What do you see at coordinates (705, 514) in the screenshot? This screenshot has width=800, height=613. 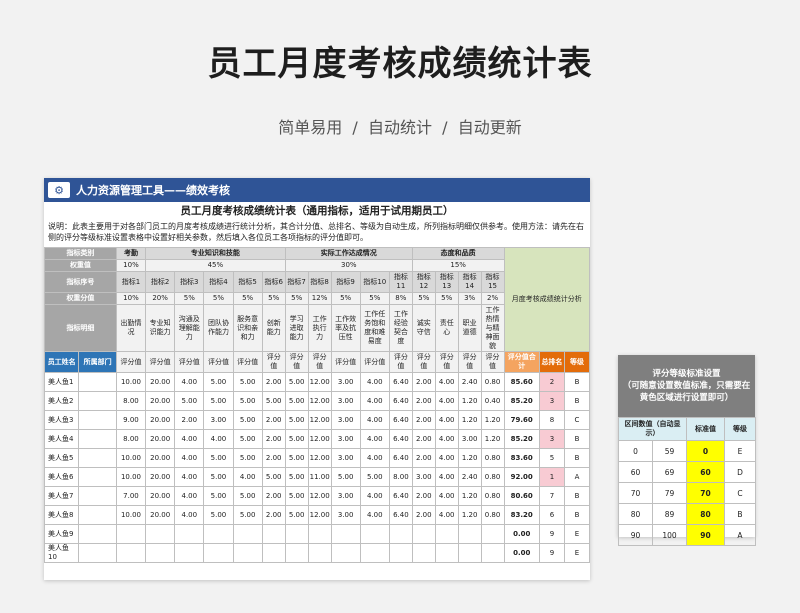 I see `standard-value-input: 80` at bounding box center [705, 514].